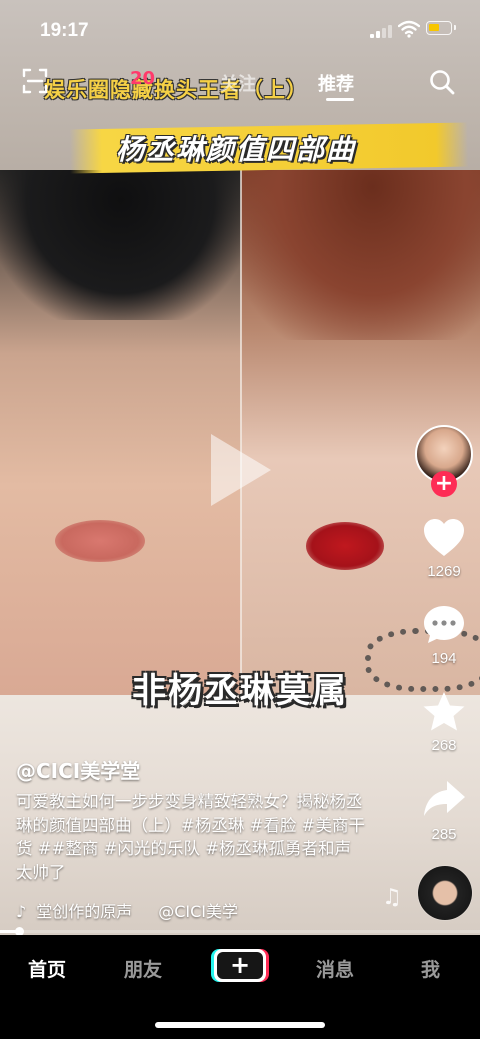 The image size is (480, 1039). What do you see at coordinates (392, 897) in the screenshot?
I see `music-note-icon: ♫` at bounding box center [392, 897].